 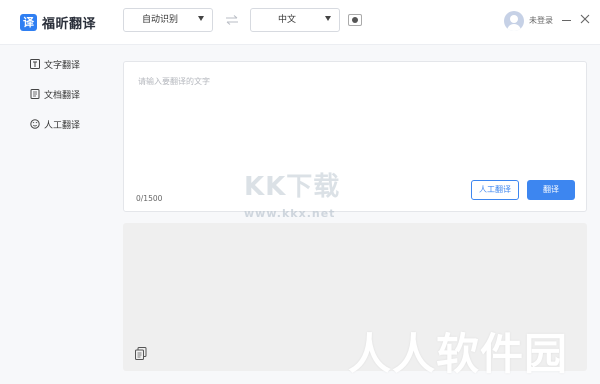 I want to click on watermark-kk-url: www.kkx.net, so click(x=290, y=213).